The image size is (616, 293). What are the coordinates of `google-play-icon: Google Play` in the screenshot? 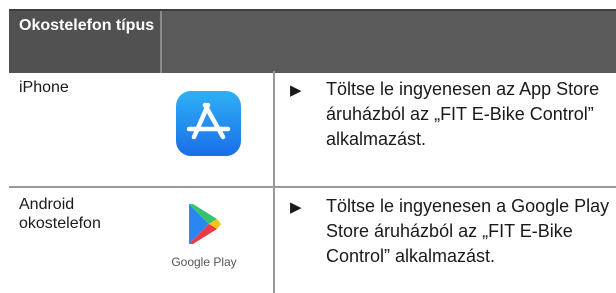 It's located at (204, 238).